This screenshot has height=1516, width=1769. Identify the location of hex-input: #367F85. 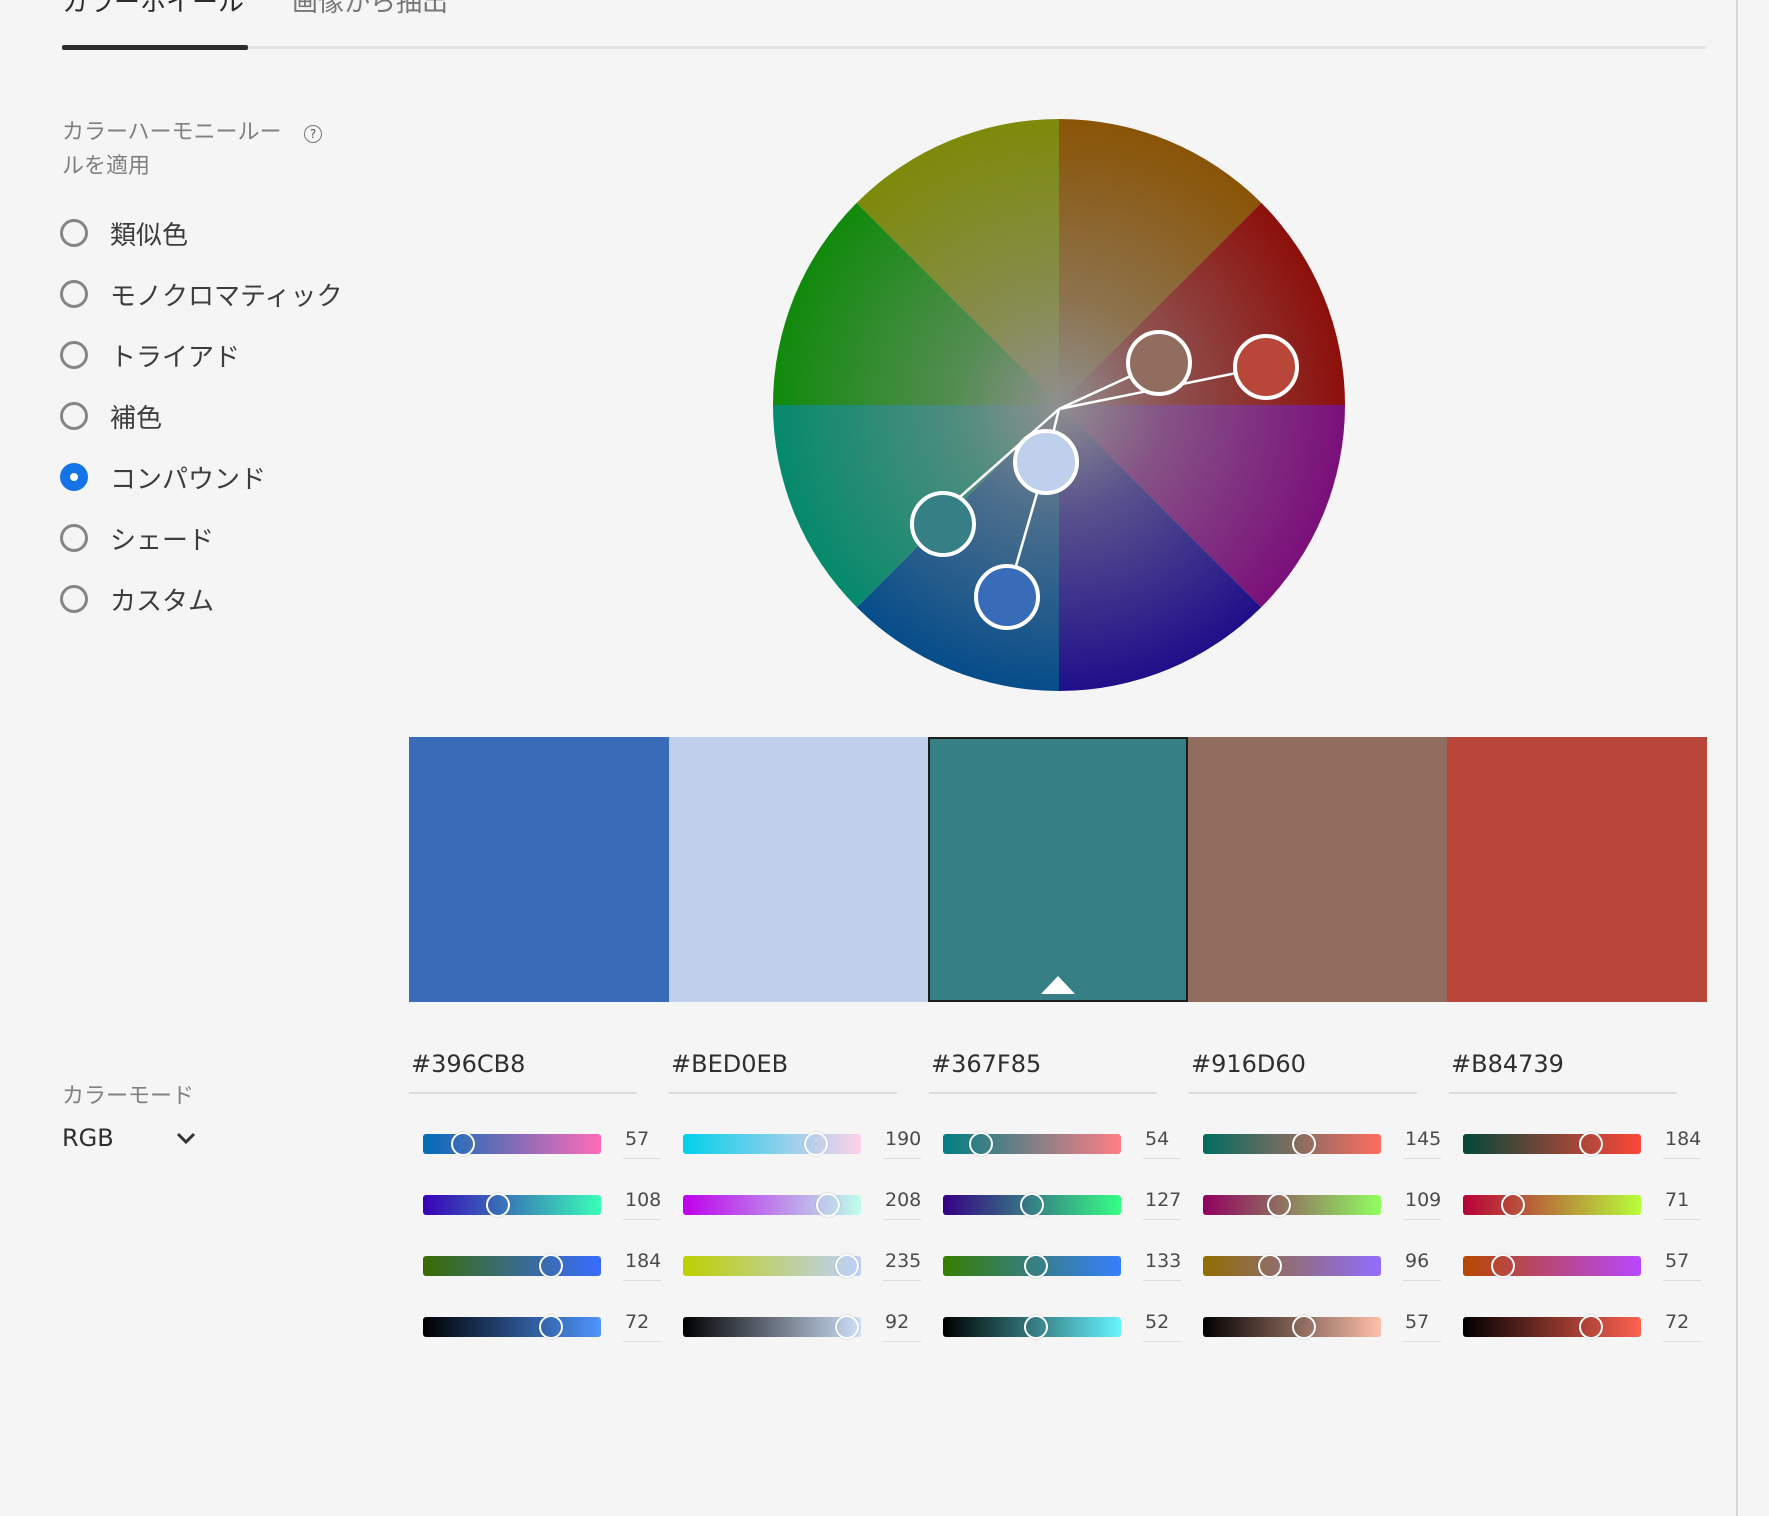
(1043, 1072).